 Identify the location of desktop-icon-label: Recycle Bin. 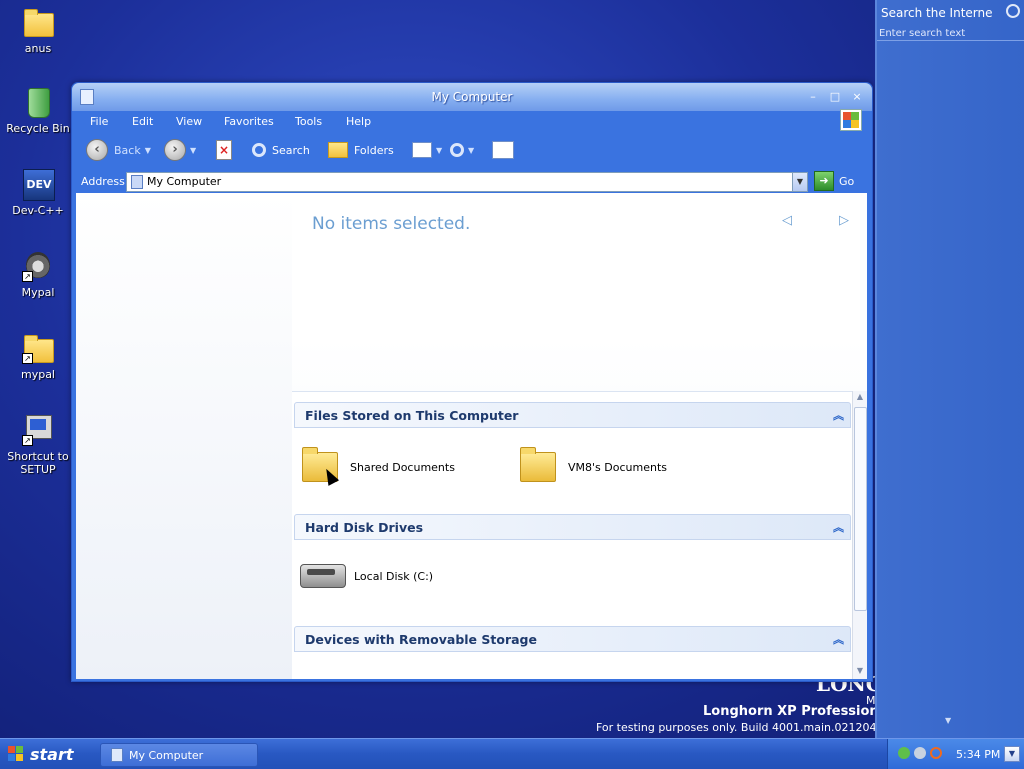
(38, 128).